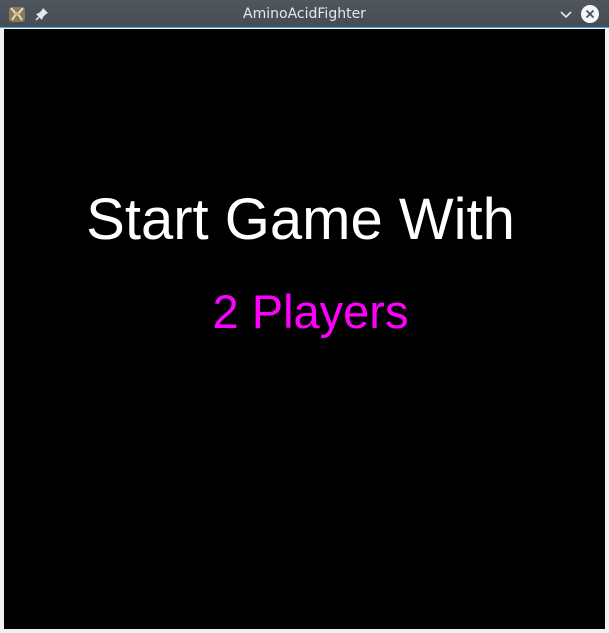 This screenshot has width=609, height=633. Describe the element at coordinates (42, 14) in the screenshot. I see `pin-icon` at that location.